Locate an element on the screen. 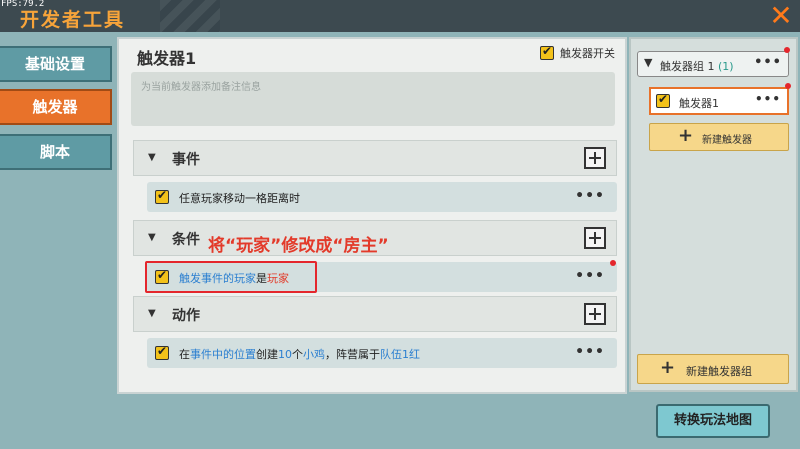 The image size is (800, 449). add-condition-button is located at coordinates (595, 238).